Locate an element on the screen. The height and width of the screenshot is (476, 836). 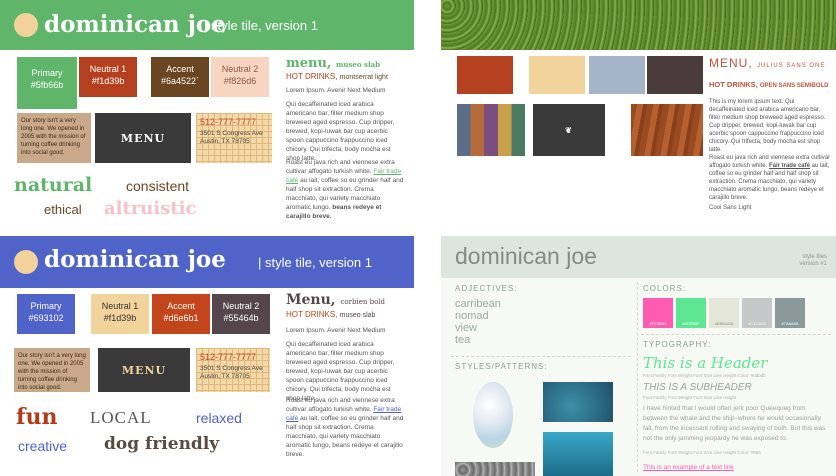
adjective-item: carribean is located at coordinates (478, 304).